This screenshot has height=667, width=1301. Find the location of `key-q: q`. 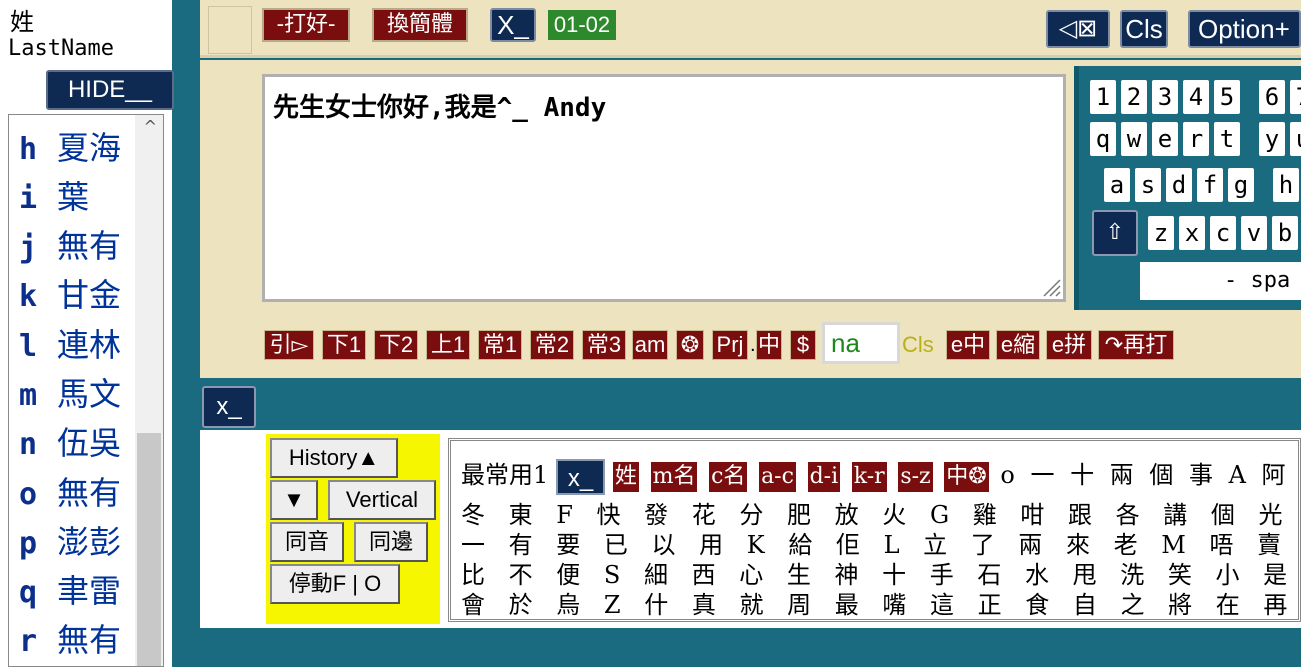

key-q: q is located at coordinates (1103, 139).